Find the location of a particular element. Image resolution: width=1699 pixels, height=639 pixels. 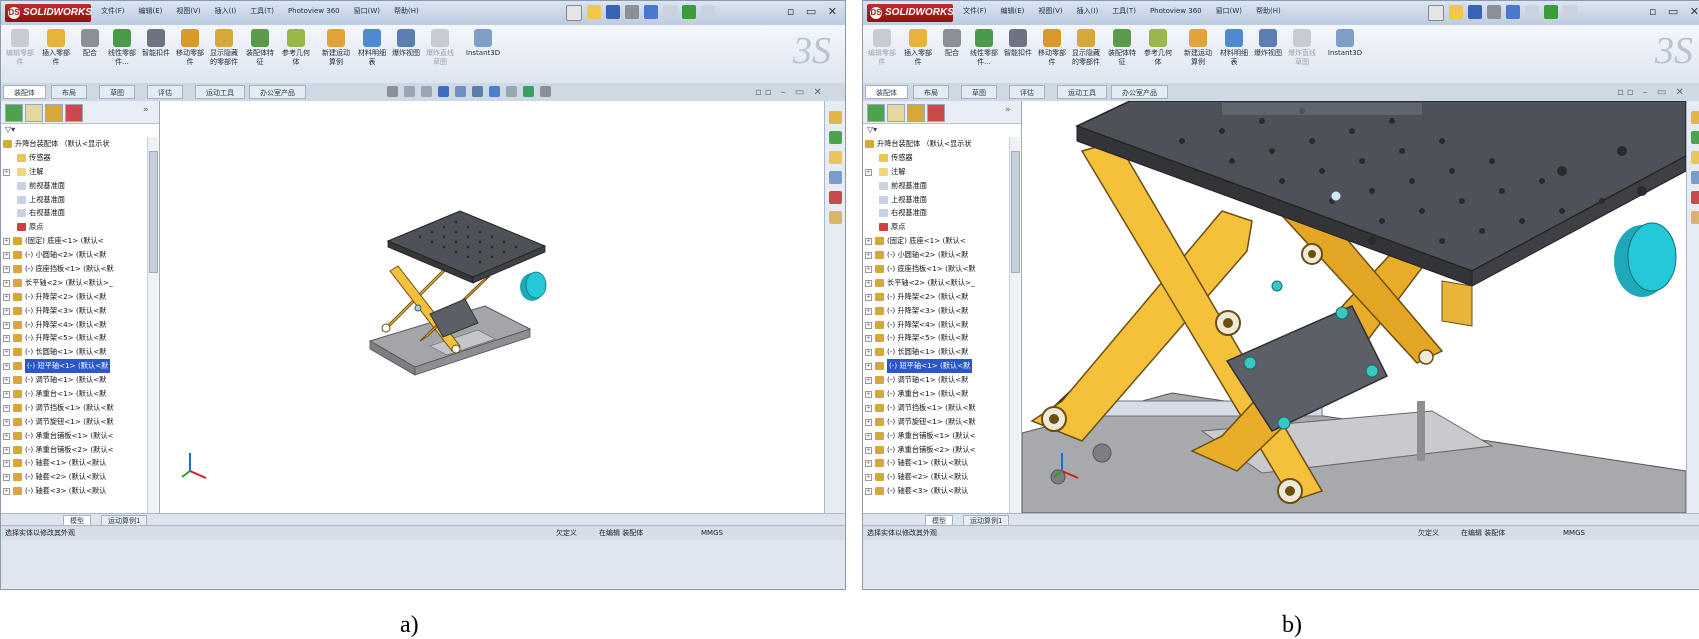

tree-item: + (-) 升降架<3> (默认<默 is located at coordinates (936, 311).